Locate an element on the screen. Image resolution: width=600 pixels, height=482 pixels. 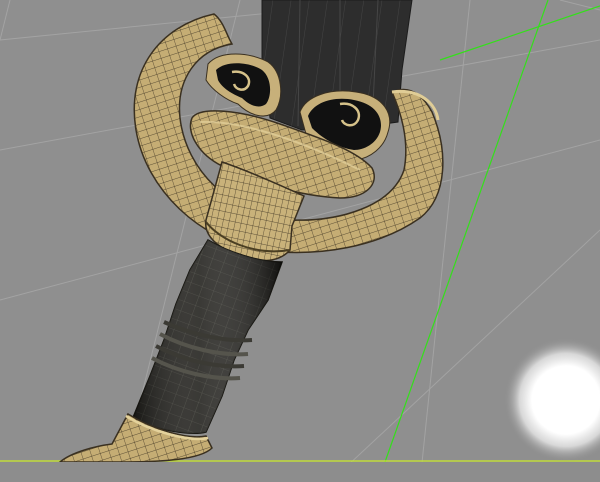
ornament-left-icon is located at coordinates (243, 85).